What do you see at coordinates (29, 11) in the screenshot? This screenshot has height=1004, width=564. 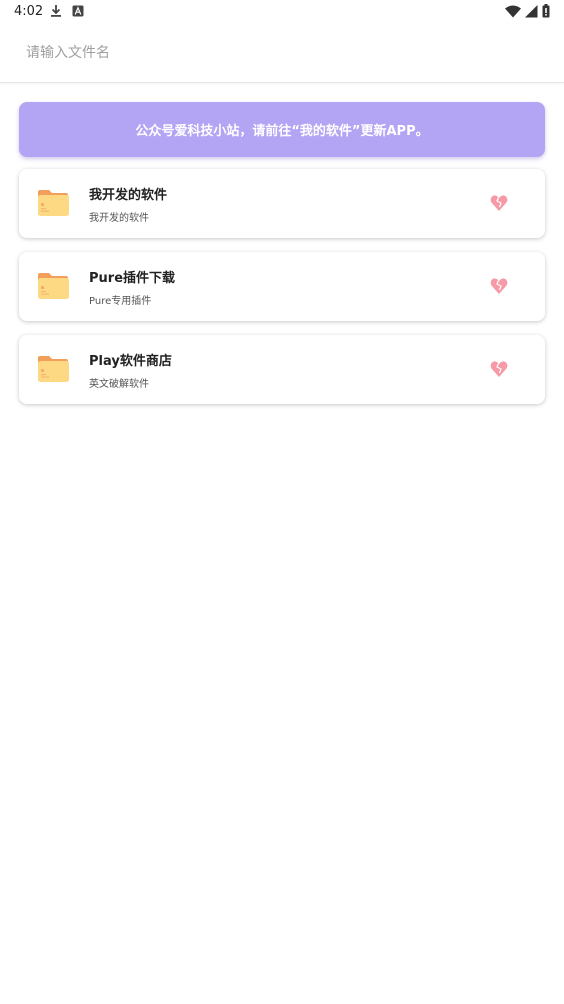 I see `status-time: 4:02` at bounding box center [29, 11].